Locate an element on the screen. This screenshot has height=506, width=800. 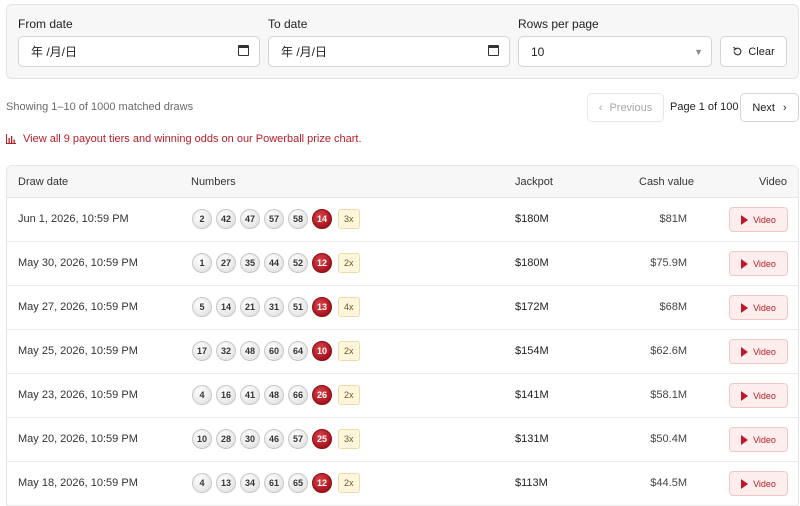
white-ball: 48 is located at coordinates (250, 351).